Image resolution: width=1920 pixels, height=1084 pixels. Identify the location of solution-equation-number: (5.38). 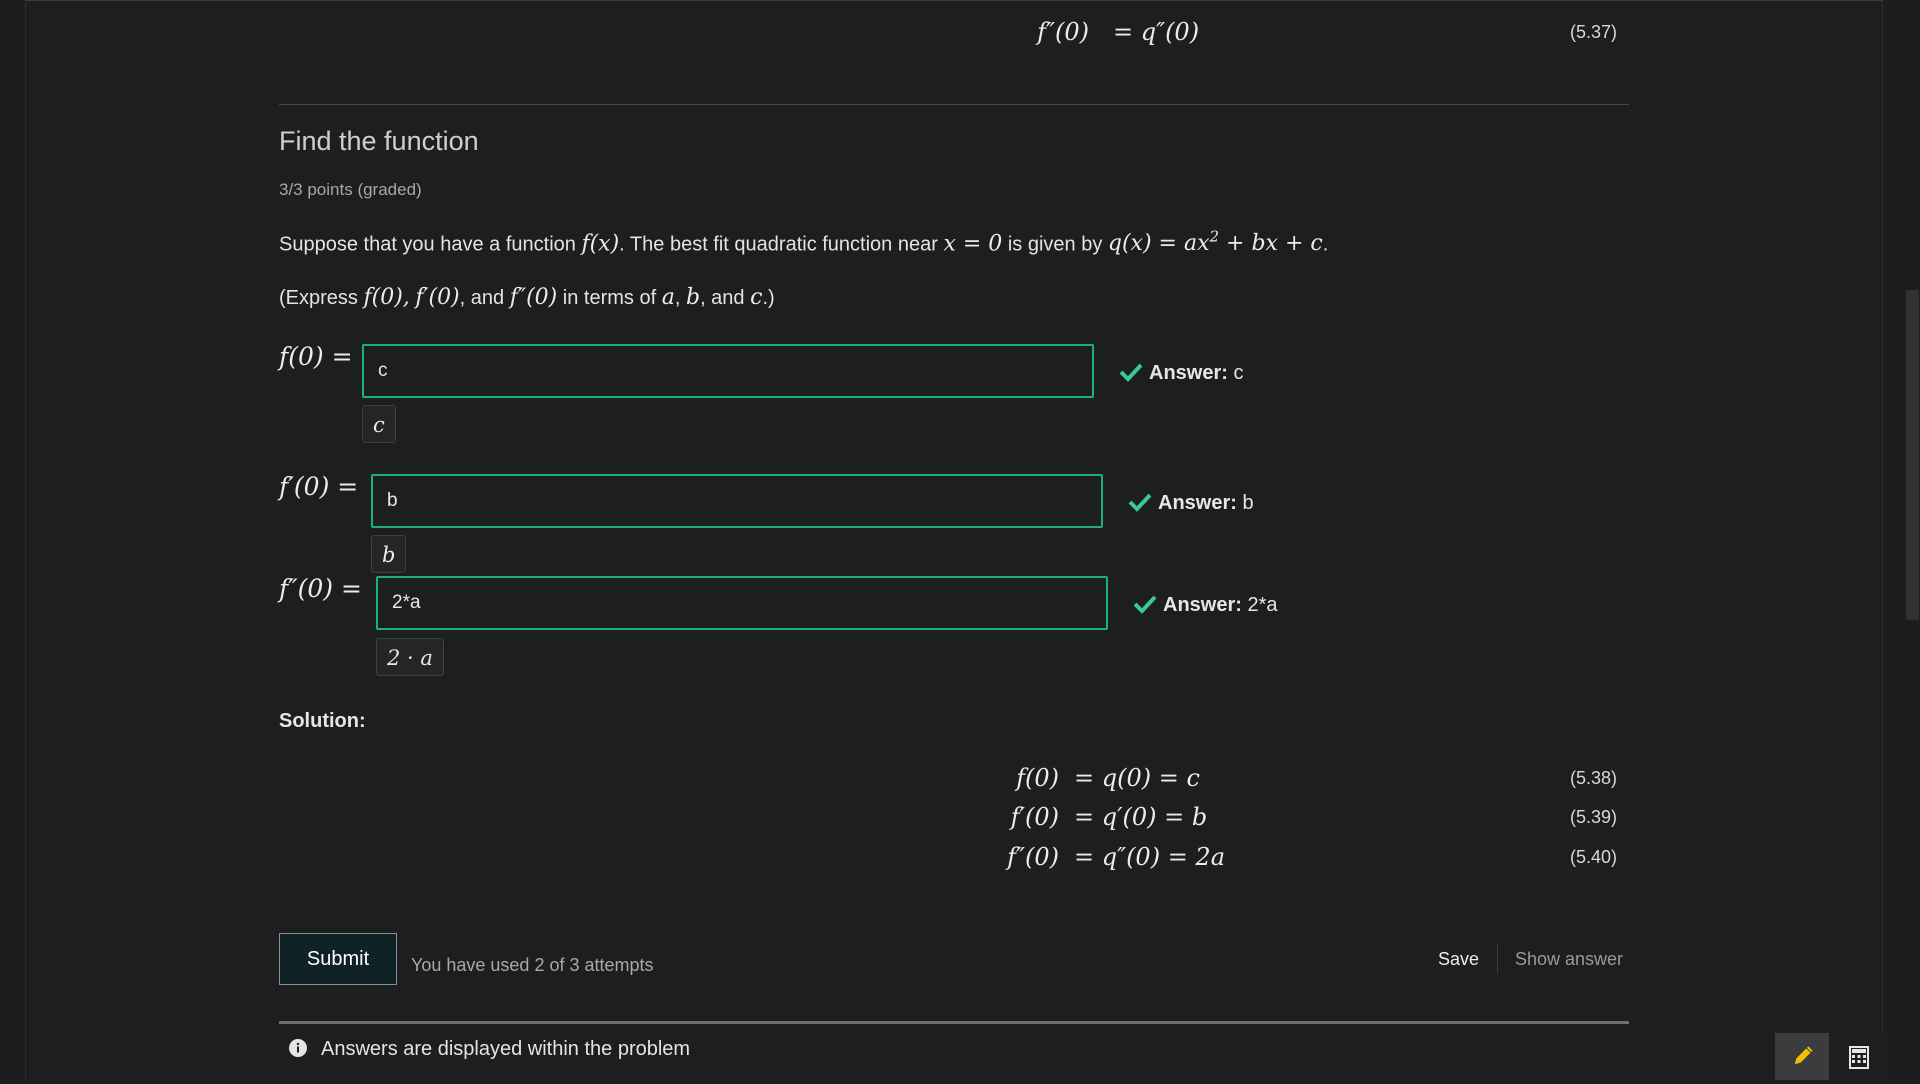
(1593, 778).